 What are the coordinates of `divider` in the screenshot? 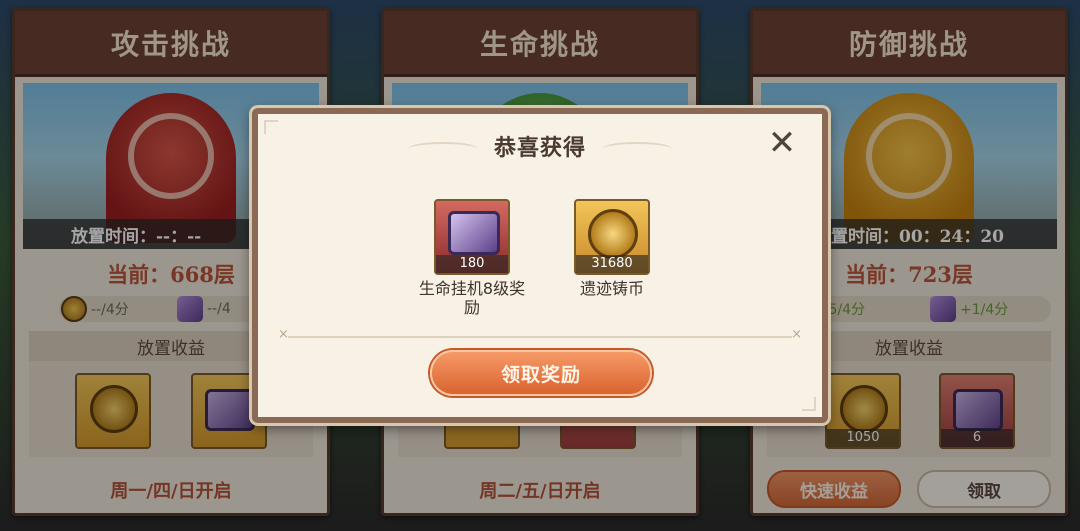 It's located at (540, 334).